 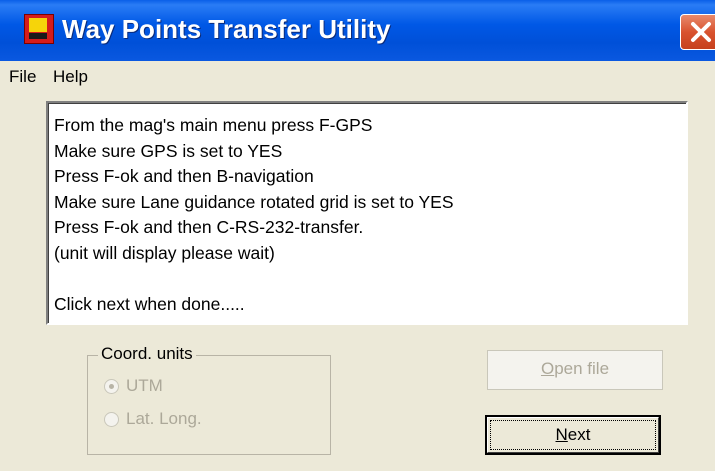 What do you see at coordinates (701, 32) in the screenshot?
I see `close-icon` at bounding box center [701, 32].